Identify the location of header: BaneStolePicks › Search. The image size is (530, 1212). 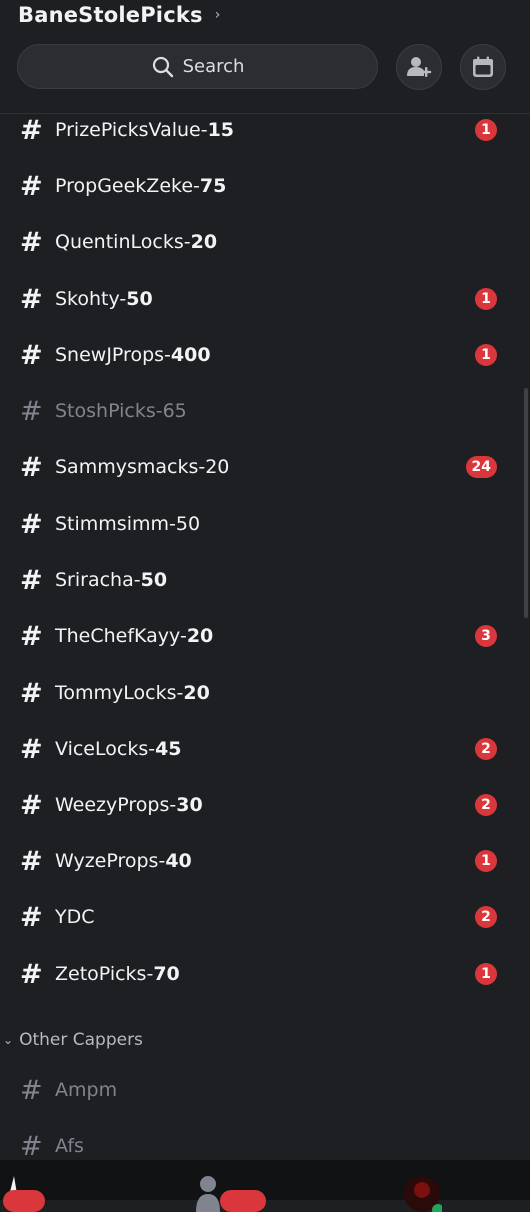
(265, 56).